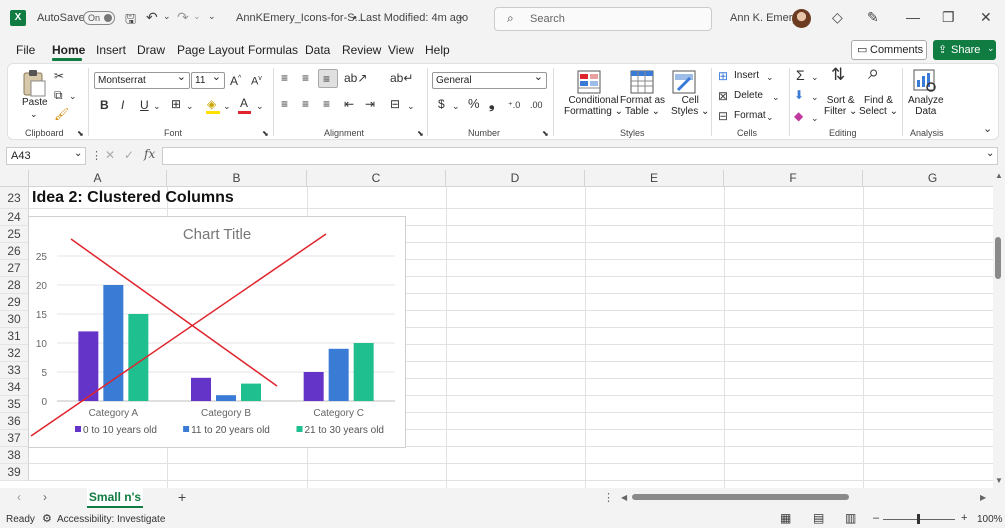 This screenshot has height=528, width=1005. I want to click on formula-input, so click(580, 156).